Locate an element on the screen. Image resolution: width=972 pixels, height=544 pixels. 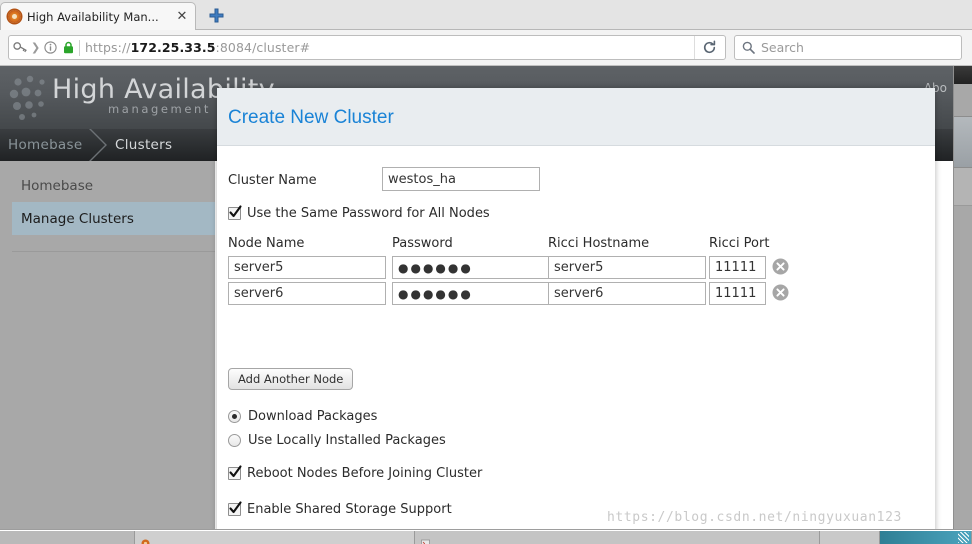
cluster-name-input is located at coordinates (461, 179).